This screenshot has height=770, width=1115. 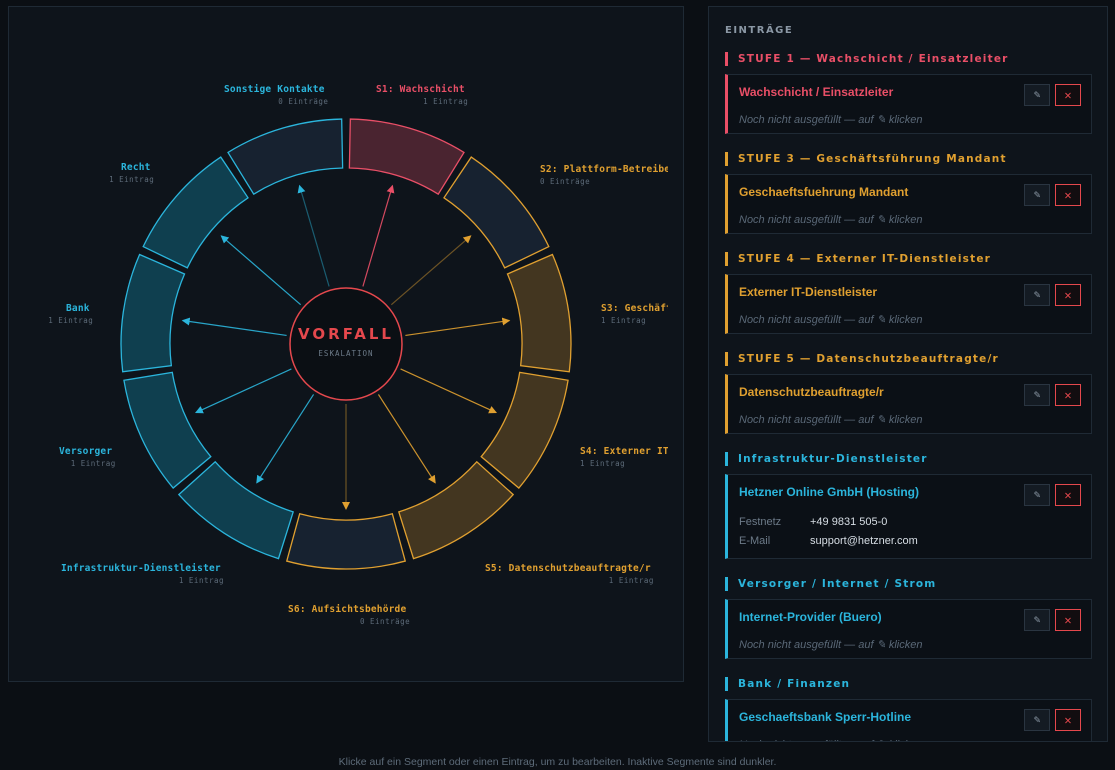 I want to click on incident-center-circle, so click(x=346, y=344).